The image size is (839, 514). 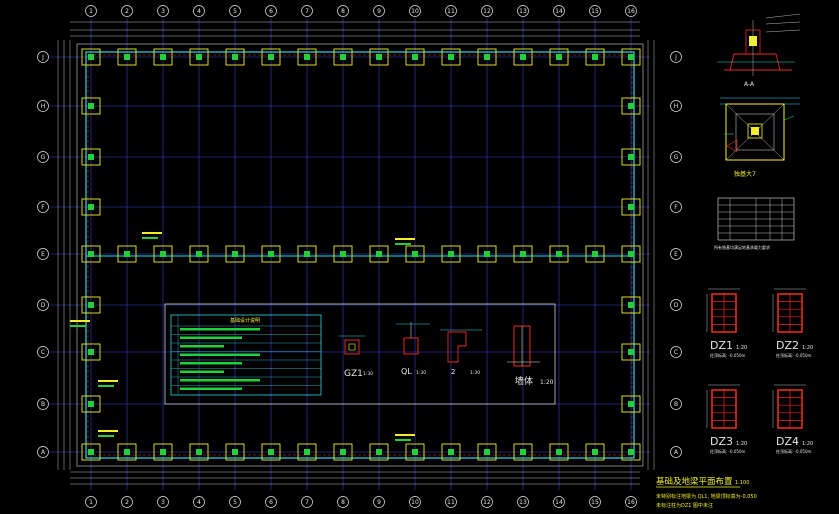 What do you see at coordinates (235, 502) in the screenshot?
I see `axis-bottom-5-text: 5` at bounding box center [235, 502].